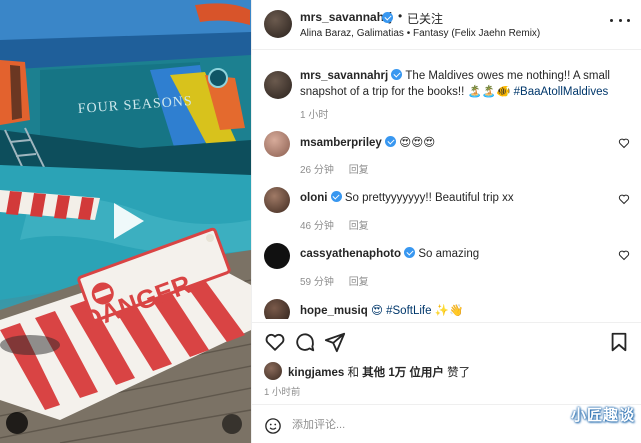  I want to click on share-paper-plane-icon, so click(335, 342).